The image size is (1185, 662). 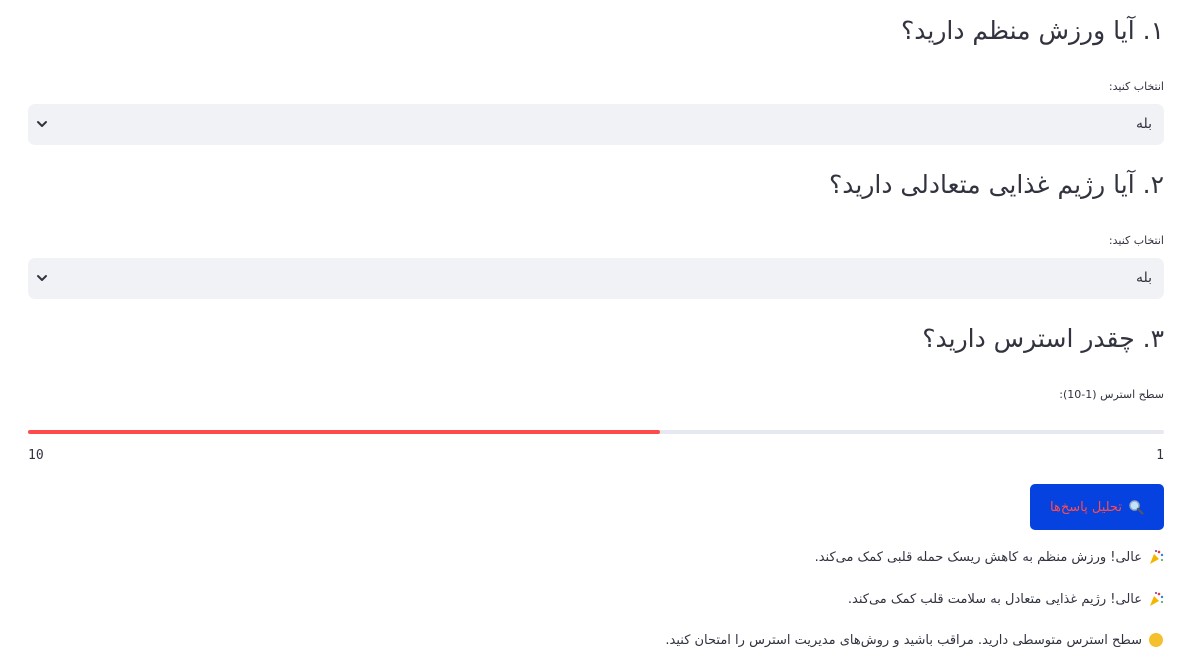 What do you see at coordinates (344, 432) in the screenshot?
I see `stress-slider-fill` at bounding box center [344, 432].